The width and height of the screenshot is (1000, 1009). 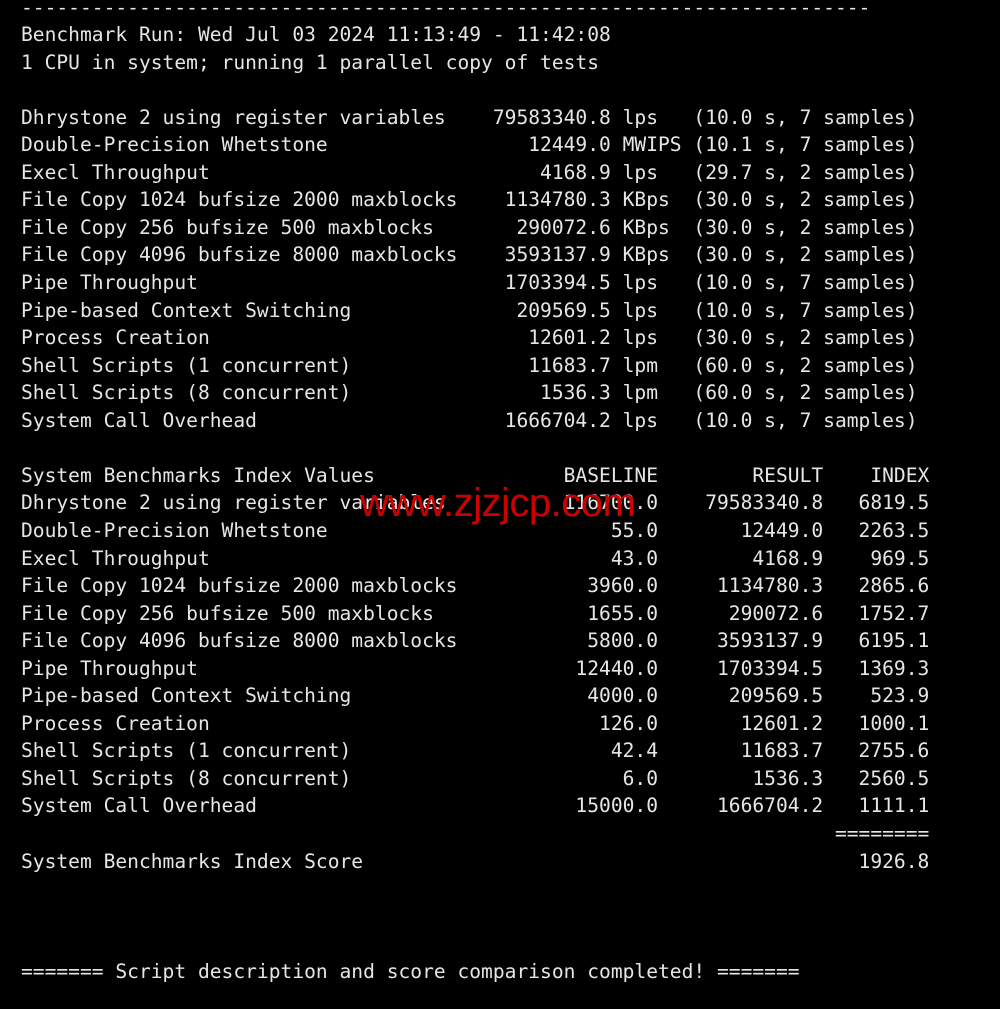 What do you see at coordinates (475, 558) in the screenshot?
I see `index-table-row: Execl Throughput 43.0 4168.9 969.5` at bounding box center [475, 558].